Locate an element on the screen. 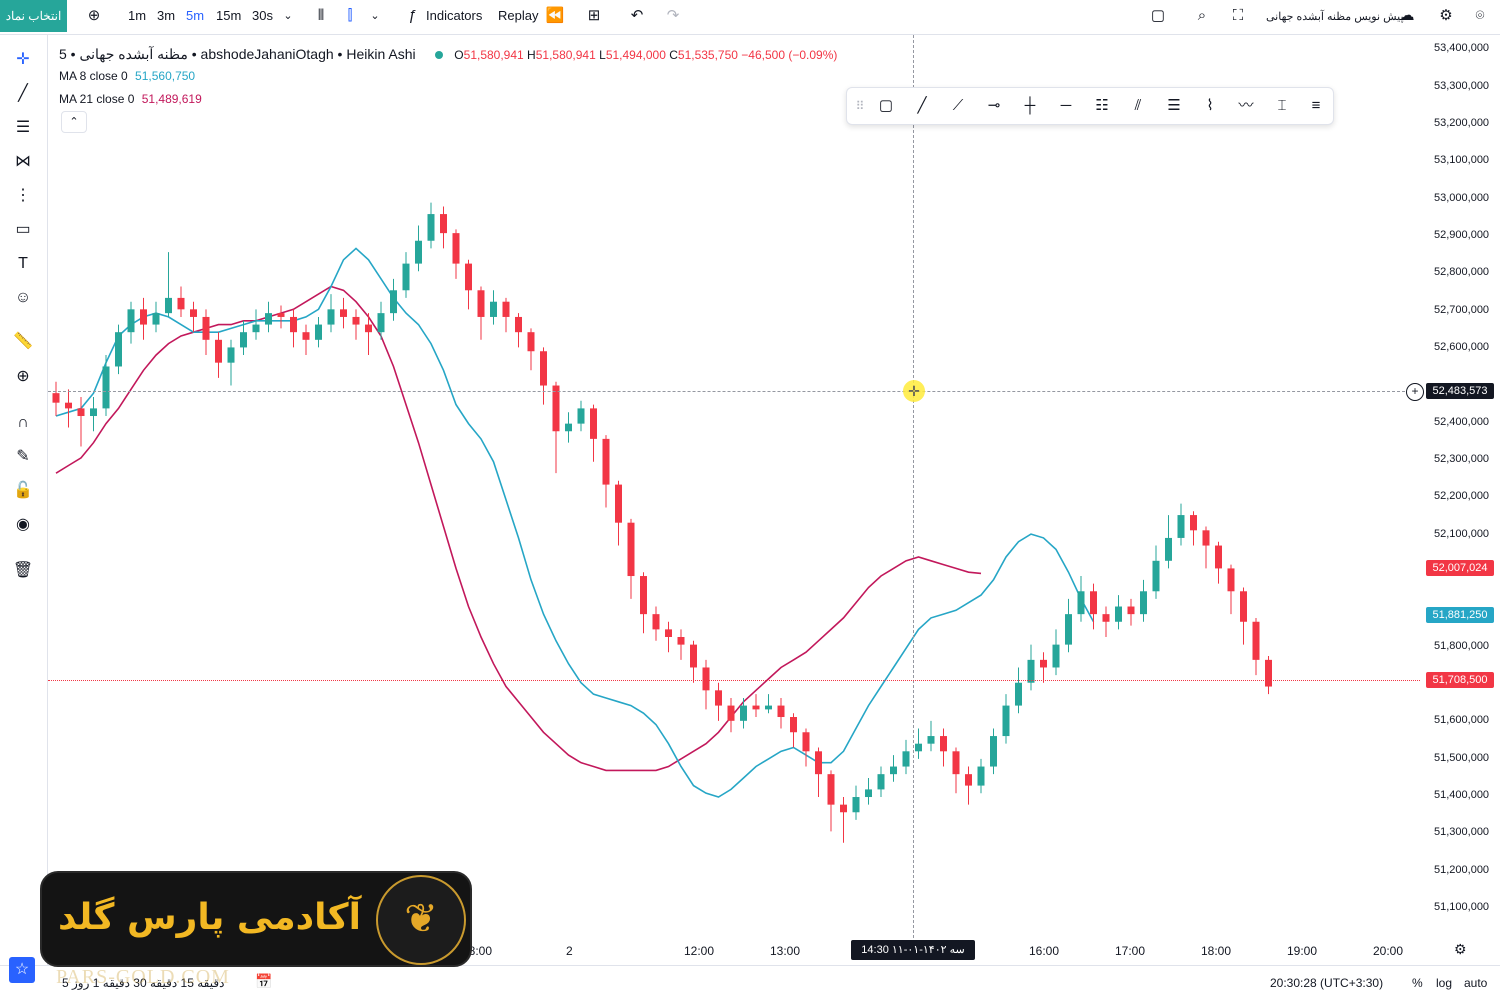 The image size is (1500, 1001). price-label: 53,300,000 is located at coordinates (1462, 86).